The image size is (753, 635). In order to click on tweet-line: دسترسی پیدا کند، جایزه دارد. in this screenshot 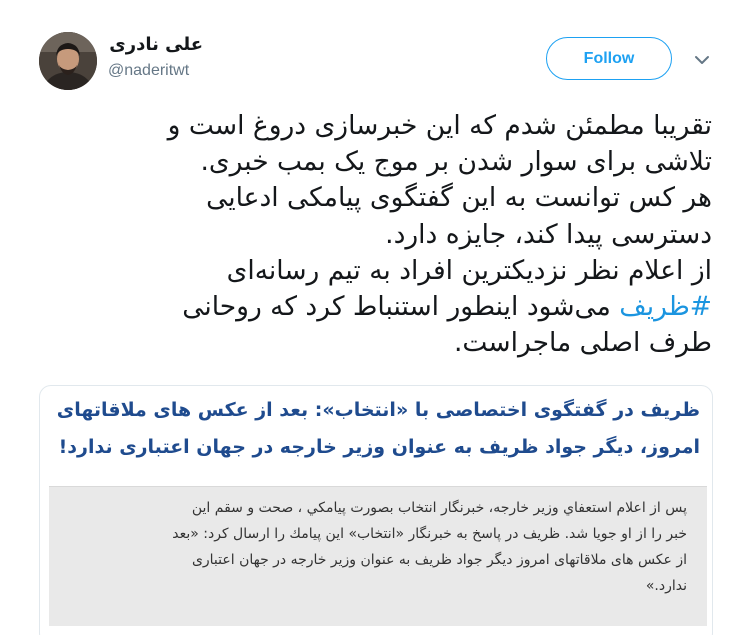, I will do `click(548, 234)`.